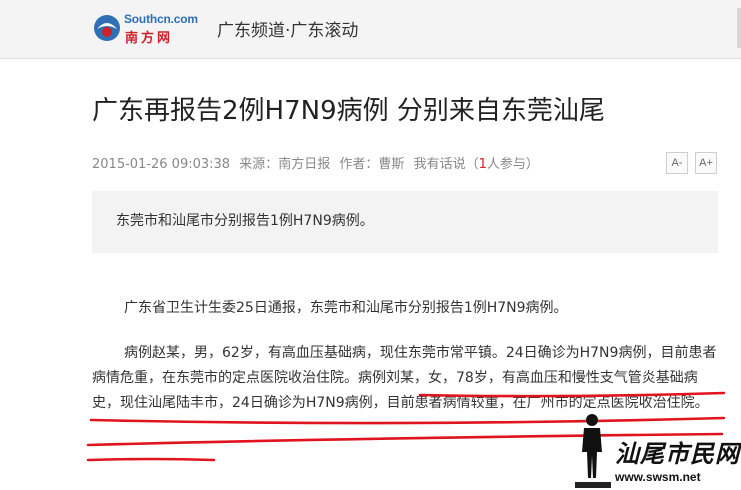  What do you see at coordinates (161, 19) in the screenshot?
I see `logo-english-text: Southcn.com` at bounding box center [161, 19].